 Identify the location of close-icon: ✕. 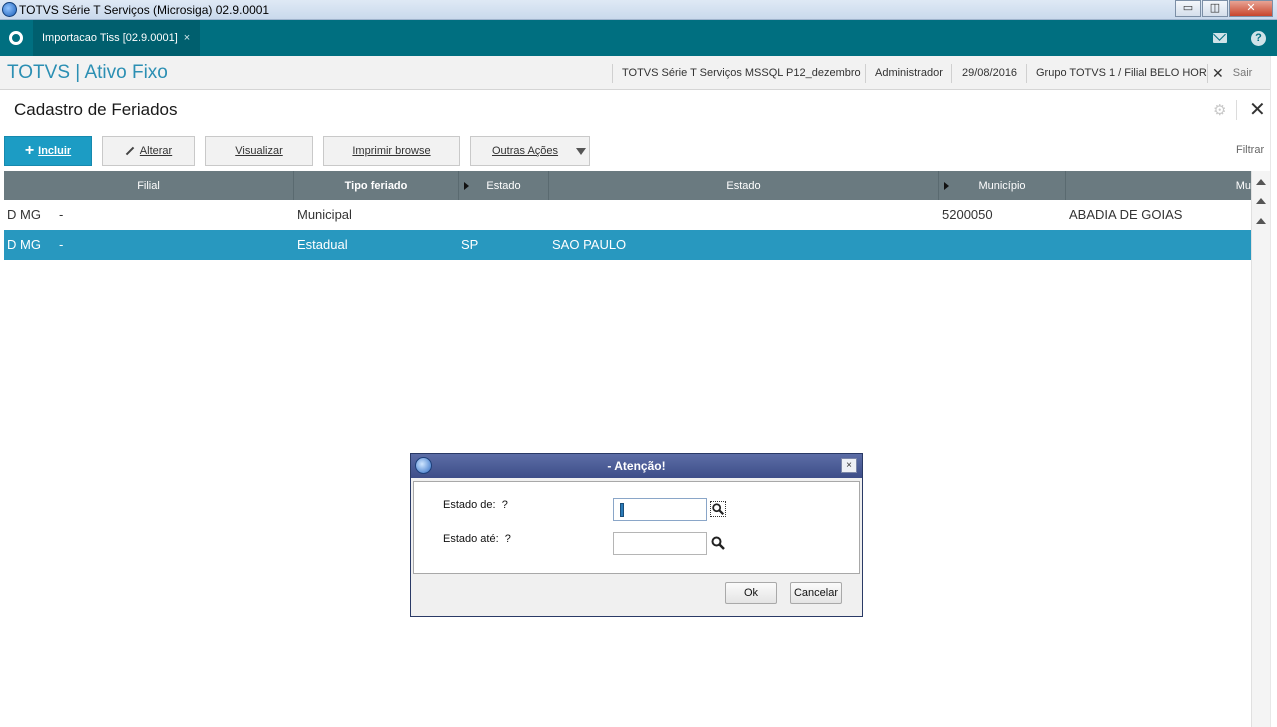
(1218, 72).